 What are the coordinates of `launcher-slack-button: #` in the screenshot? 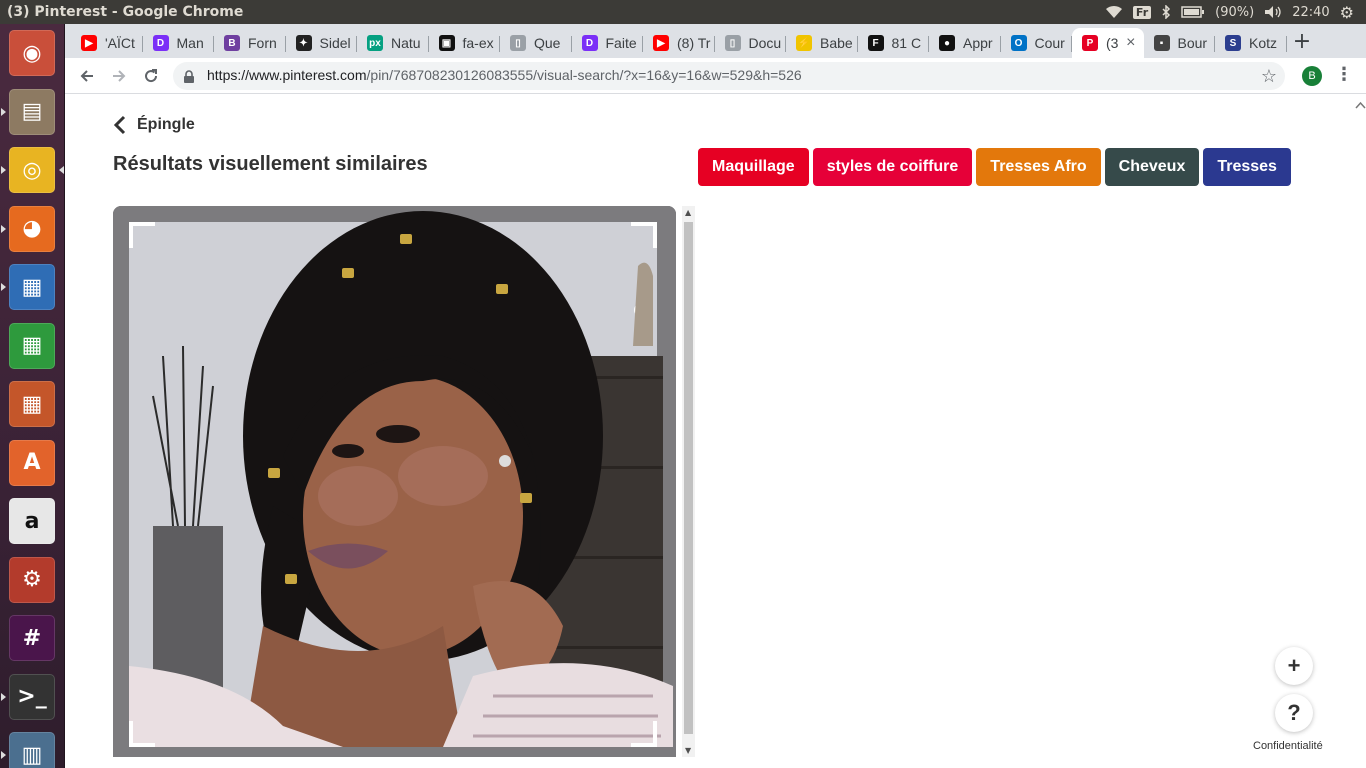 It's located at (32, 638).